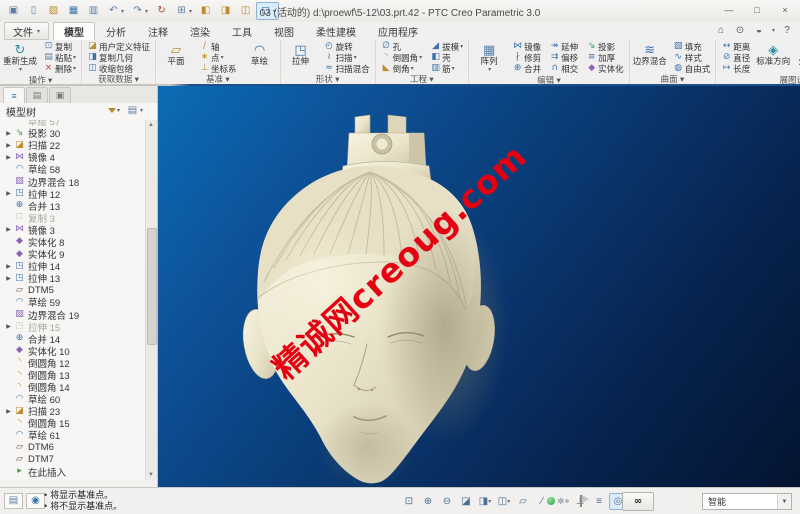 This screenshot has height=514, width=800. Describe the element at coordinates (757, 9) in the screenshot. I see `maximize-icon: □` at that location.